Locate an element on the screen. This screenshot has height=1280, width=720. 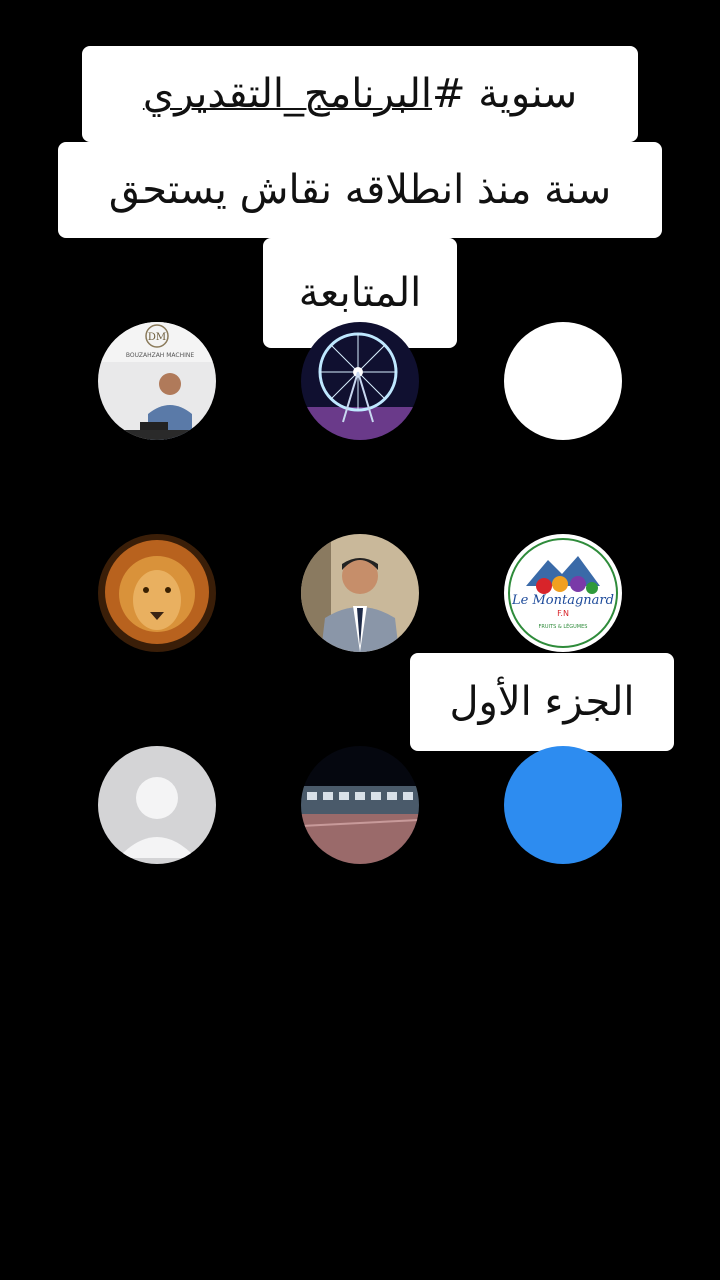
part-label-text: الجزء الأول is located at coordinates (542, 702).